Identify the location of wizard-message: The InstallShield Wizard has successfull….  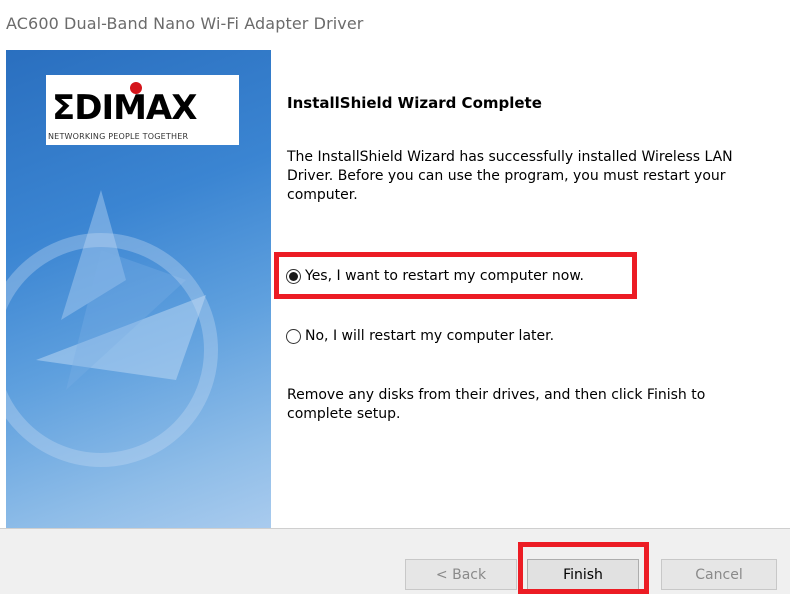
(510, 176).